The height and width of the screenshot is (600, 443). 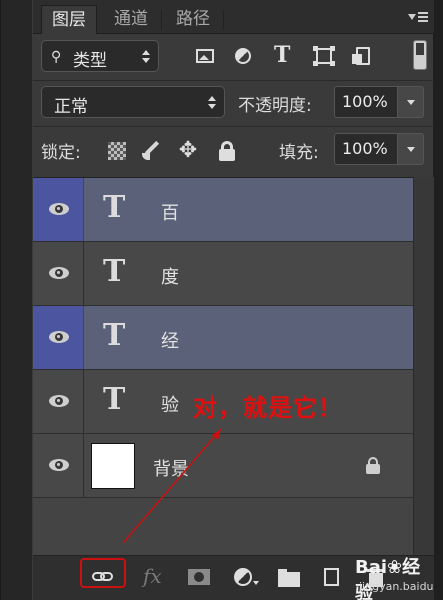 What do you see at coordinates (199, 577) in the screenshot?
I see `layer-mask-icon` at bounding box center [199, 577].